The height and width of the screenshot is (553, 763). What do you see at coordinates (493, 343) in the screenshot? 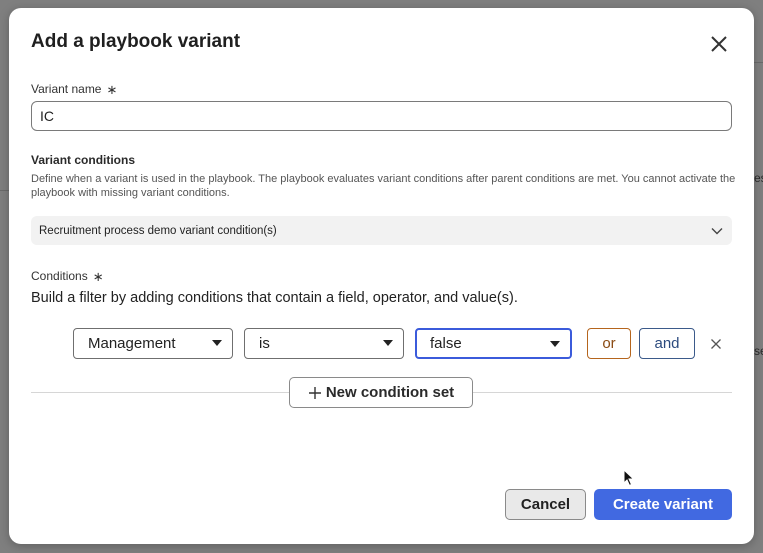
I see `condition-value-select: false` at bounding box center [493, 343].